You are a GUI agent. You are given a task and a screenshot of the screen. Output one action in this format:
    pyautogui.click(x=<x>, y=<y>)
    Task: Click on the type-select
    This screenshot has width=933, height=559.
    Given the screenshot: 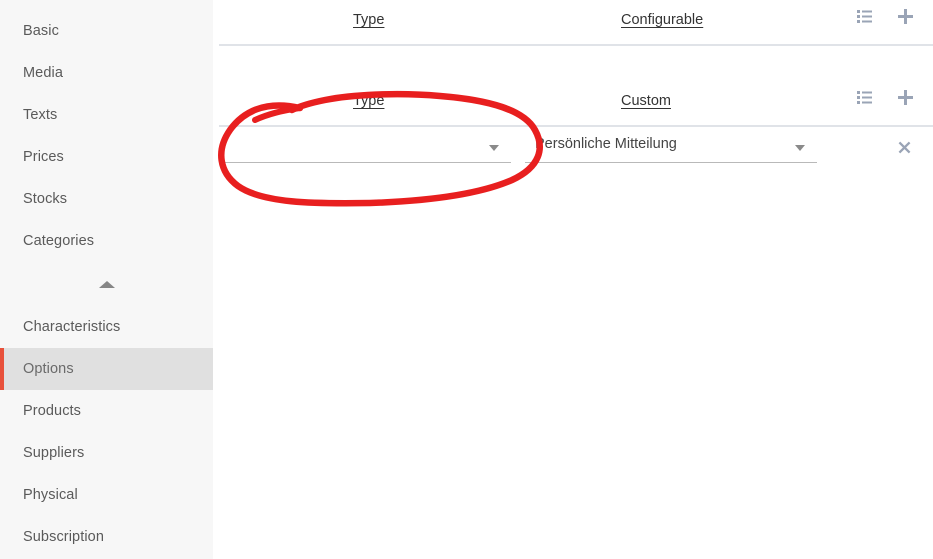 What is the action you would take?
    pyautogui.click(x=365, y=148)
    